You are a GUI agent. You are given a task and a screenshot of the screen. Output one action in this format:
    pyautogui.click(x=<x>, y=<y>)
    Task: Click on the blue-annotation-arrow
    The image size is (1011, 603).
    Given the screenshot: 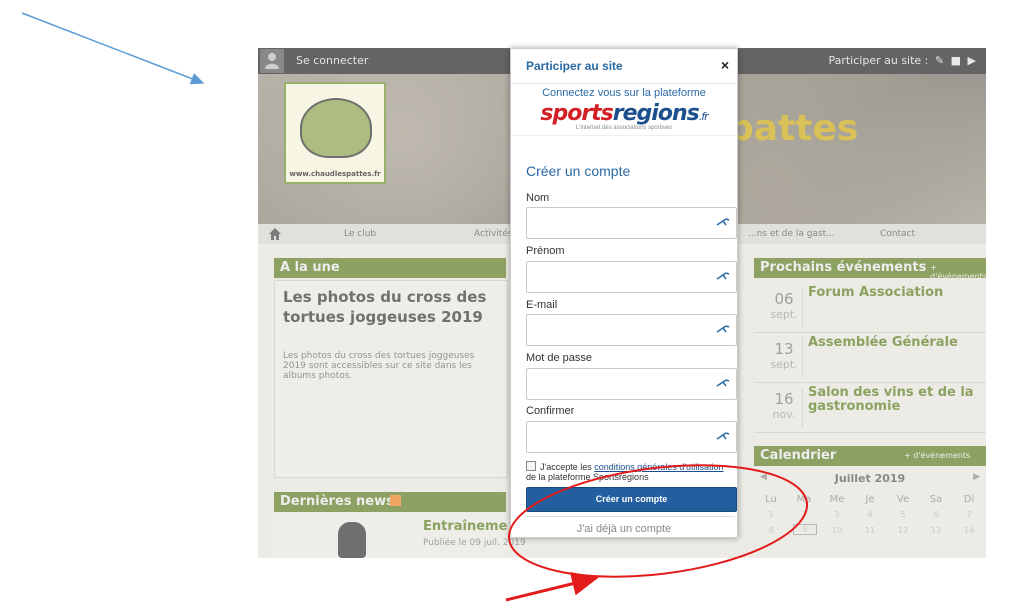 What is the action you would take?
    pyautogui.click(x=113, y=48)
    